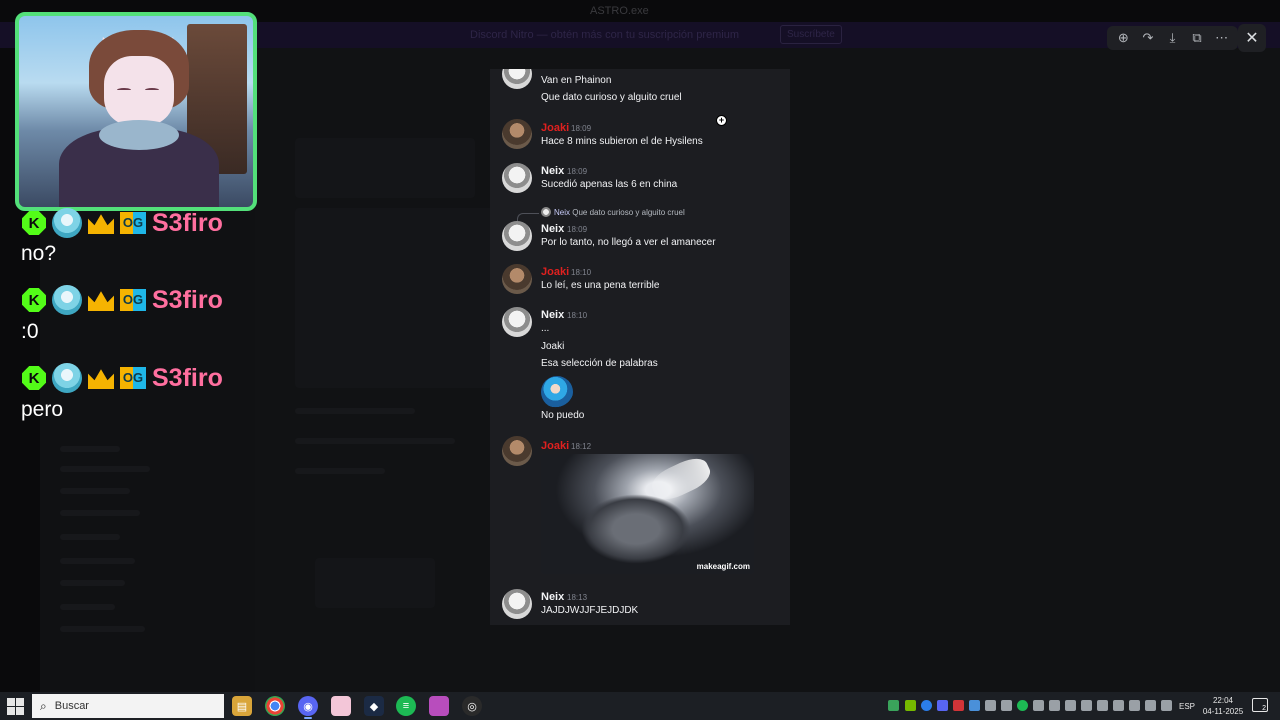 This screenshot has height=720, width=1280. Describe the element at coordinates (557, 392) in the screenshot. I see `custom-emoji` at that location.